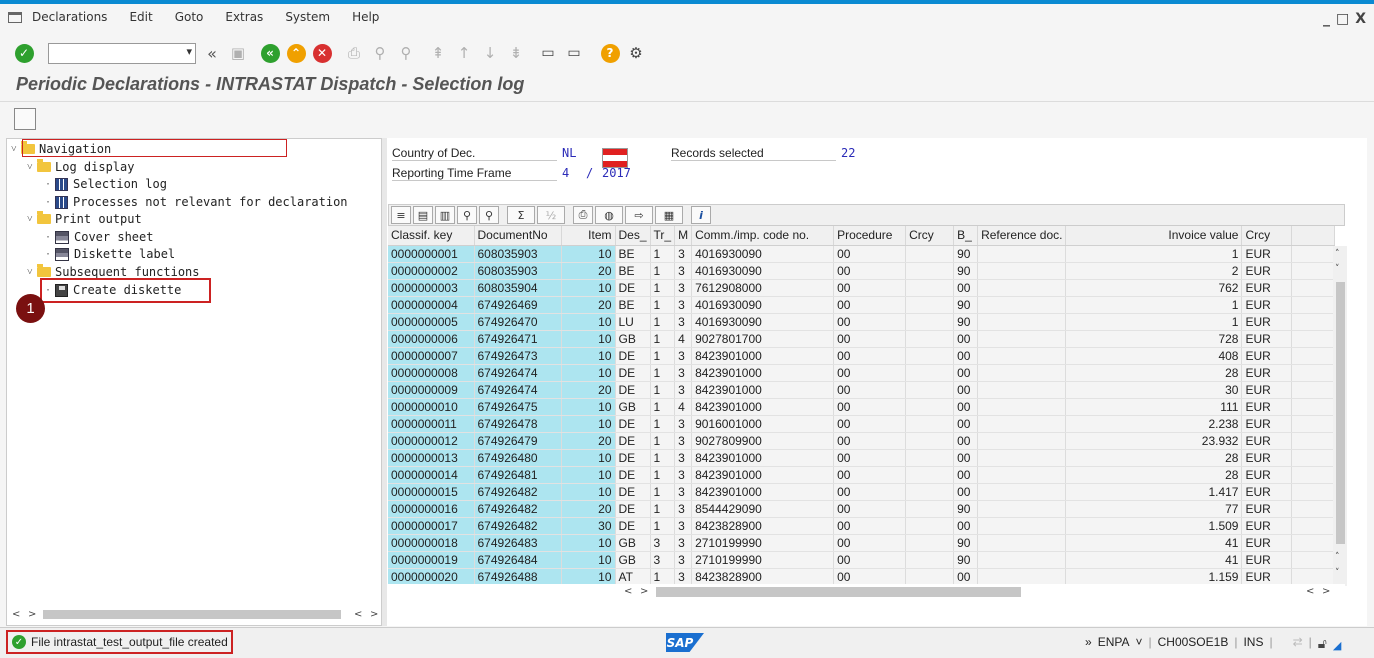 This screenshot has height=658, width=1374. What do you see at coordinates (1310, 591) in the screenshot?
I see `scroll-left-icon: <` at bounding box center [1310, 591].